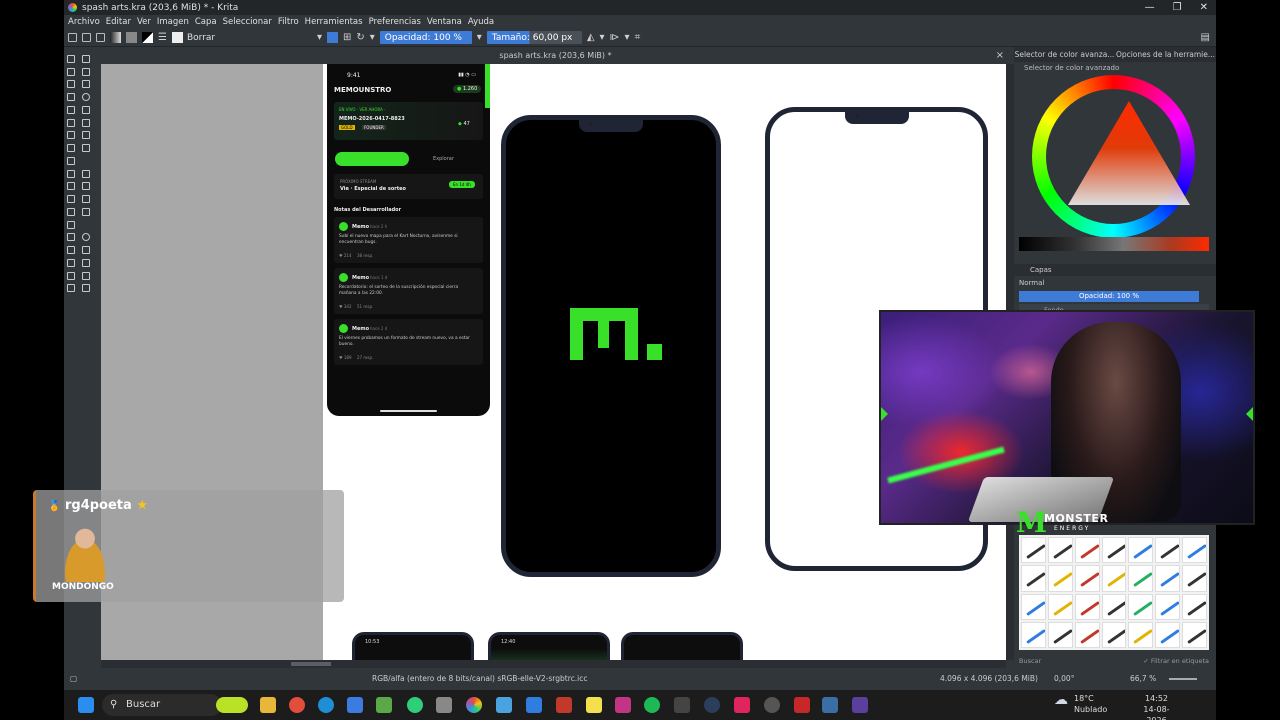 The height and width of the screenshot is (720, 1280). I want to click on smart-patch-tool-icon, so click(71, 186).